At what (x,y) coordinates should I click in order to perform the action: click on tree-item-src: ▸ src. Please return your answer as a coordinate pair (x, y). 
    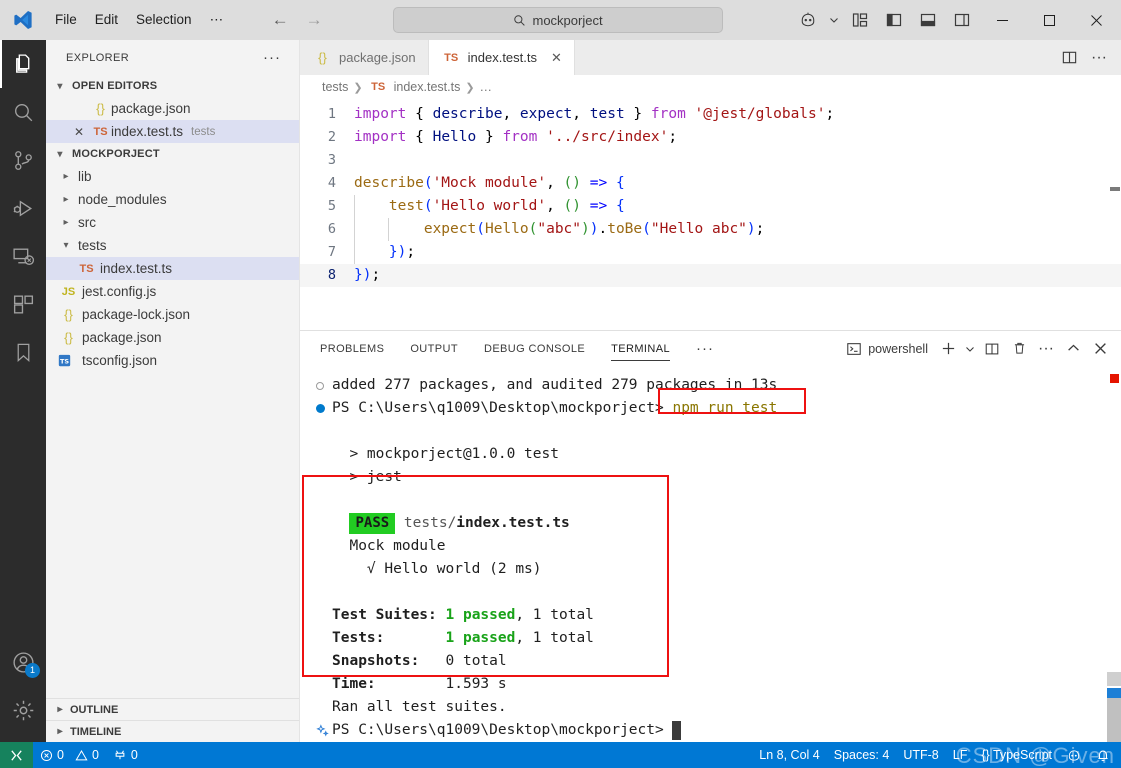
    Looking at the image, I should click on (172, 222).